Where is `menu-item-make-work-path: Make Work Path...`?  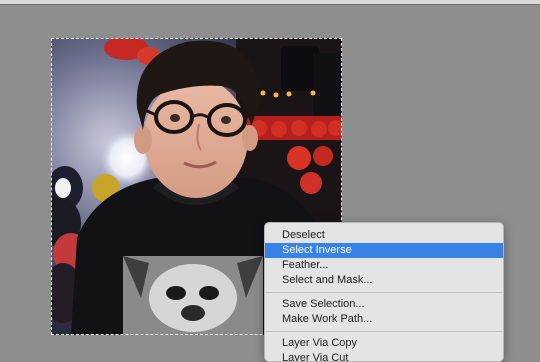 menu-item-make-work-path: Make Work Path... is located at coordinates (384, 319).